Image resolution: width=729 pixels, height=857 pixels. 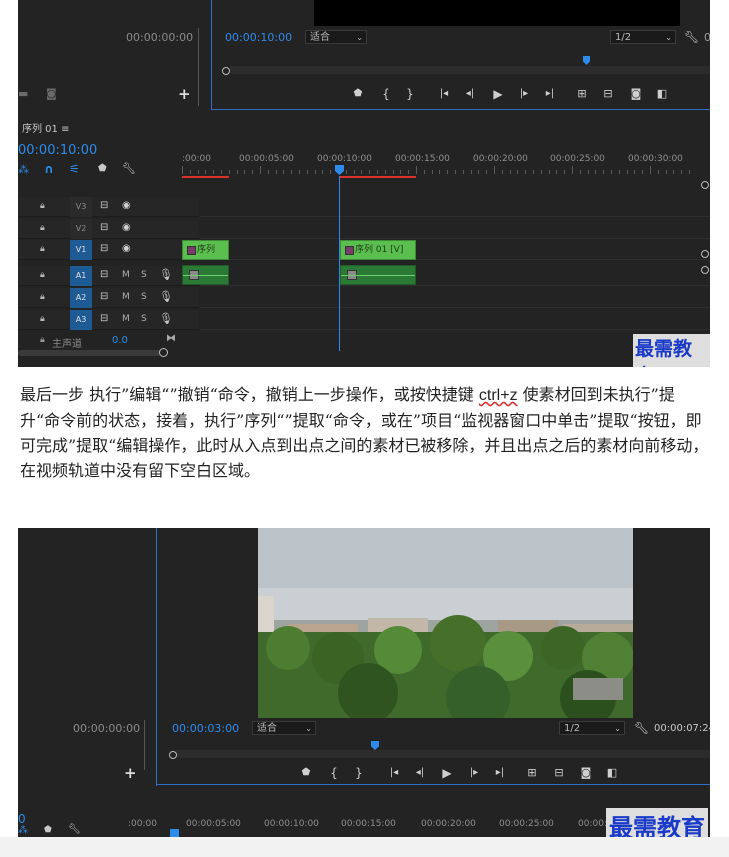 I want to click on sequence-timecode: 00:00:10:00, so click(x=57, y=150).